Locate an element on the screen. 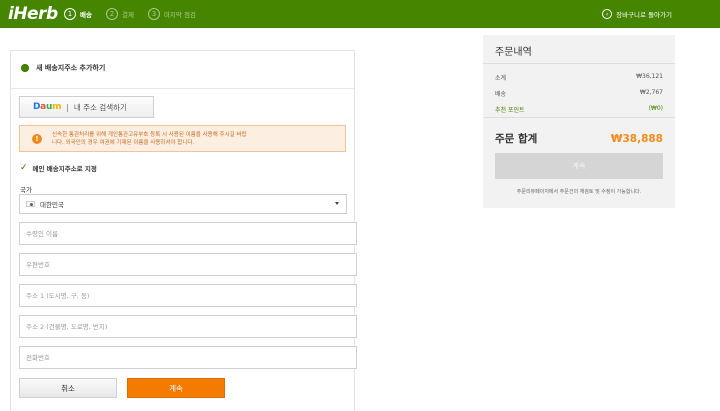  continue-button: 계속 is located at coordinates (176, 388).